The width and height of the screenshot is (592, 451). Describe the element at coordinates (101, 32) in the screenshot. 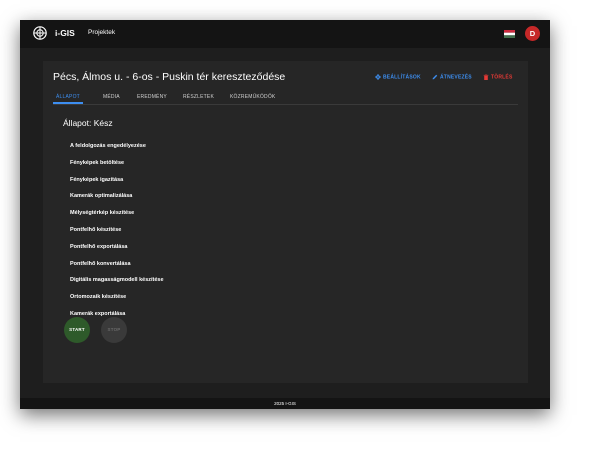

I see `nav-projects-link: Projektek` at that location.